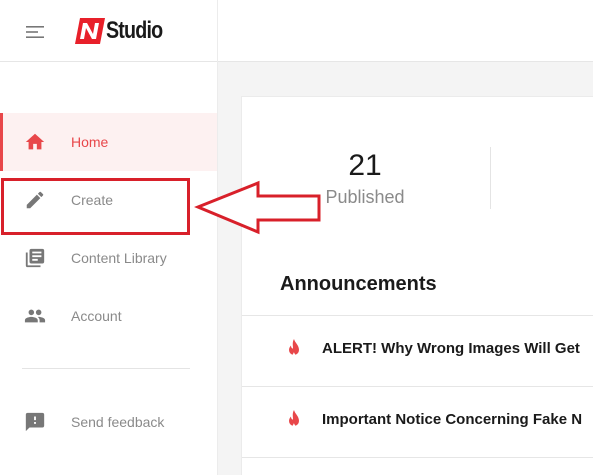 The image size is (593, 475). I want to click on top-bar: Studio, so click(296, 31).